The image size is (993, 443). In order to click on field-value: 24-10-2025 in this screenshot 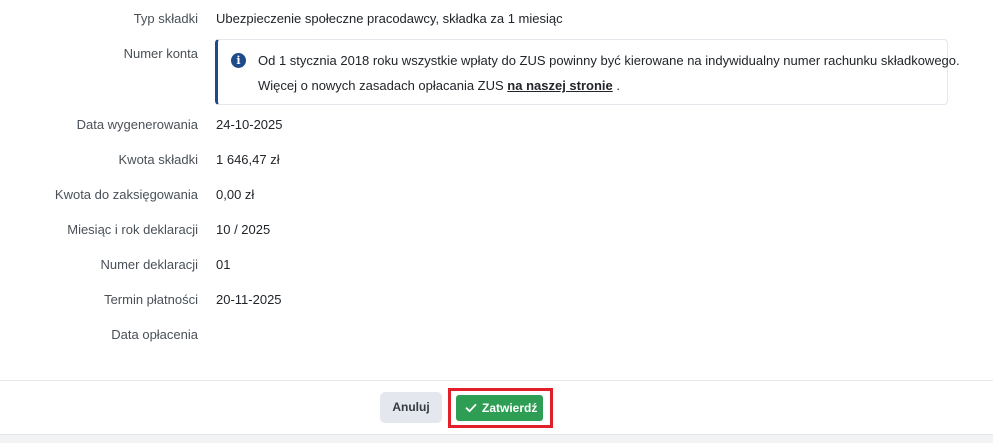, I will do `click(249, 124)`.